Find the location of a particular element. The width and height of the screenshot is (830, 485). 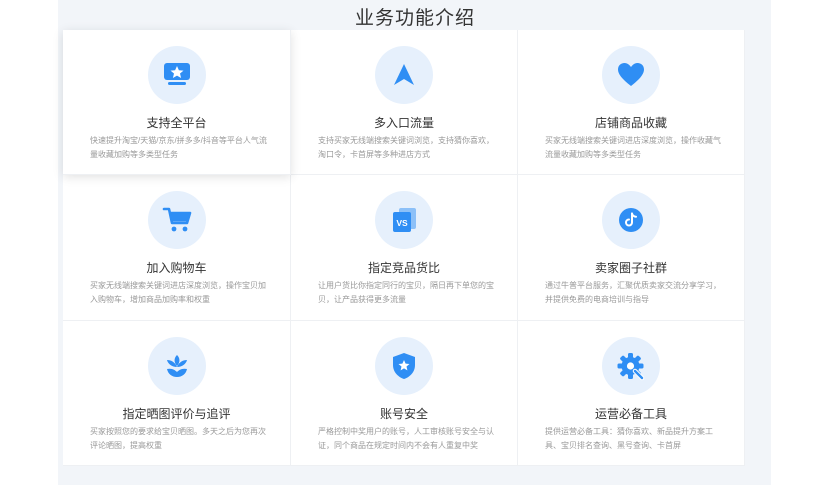

feature-title: 支持全平台 is located at coordinates (176, 123).